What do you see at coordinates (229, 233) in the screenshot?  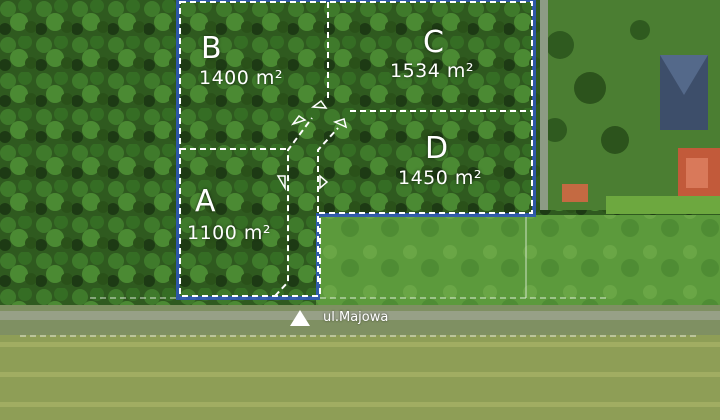 I see `plot-area-a: 1100 m²` at bounding box center [229, 233].